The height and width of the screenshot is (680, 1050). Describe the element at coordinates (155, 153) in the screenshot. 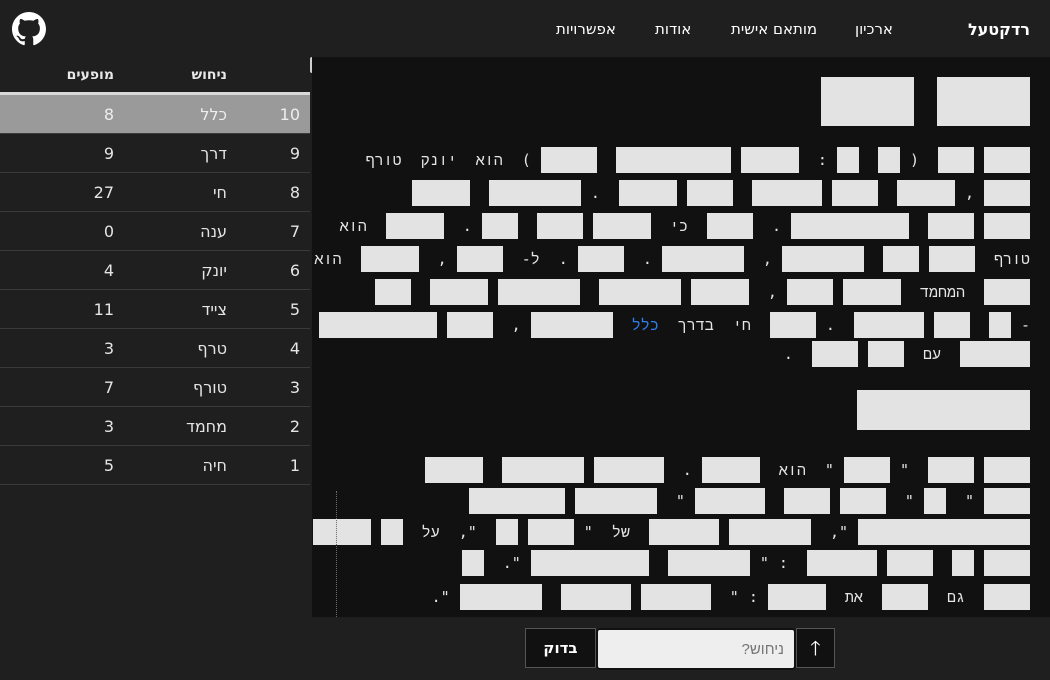

I see `table-row: 9 דרך 9` at that location.